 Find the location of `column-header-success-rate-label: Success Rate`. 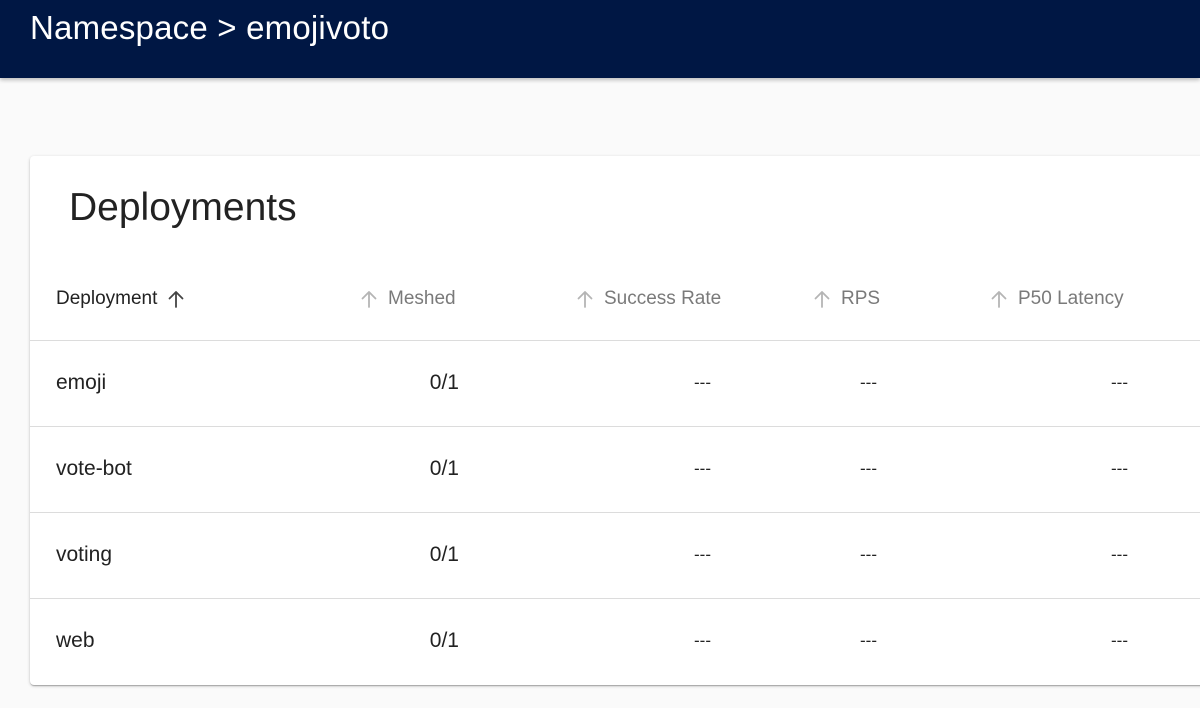

column-header-success-rate-label: Success Rate is located at coordinates (663, 298).